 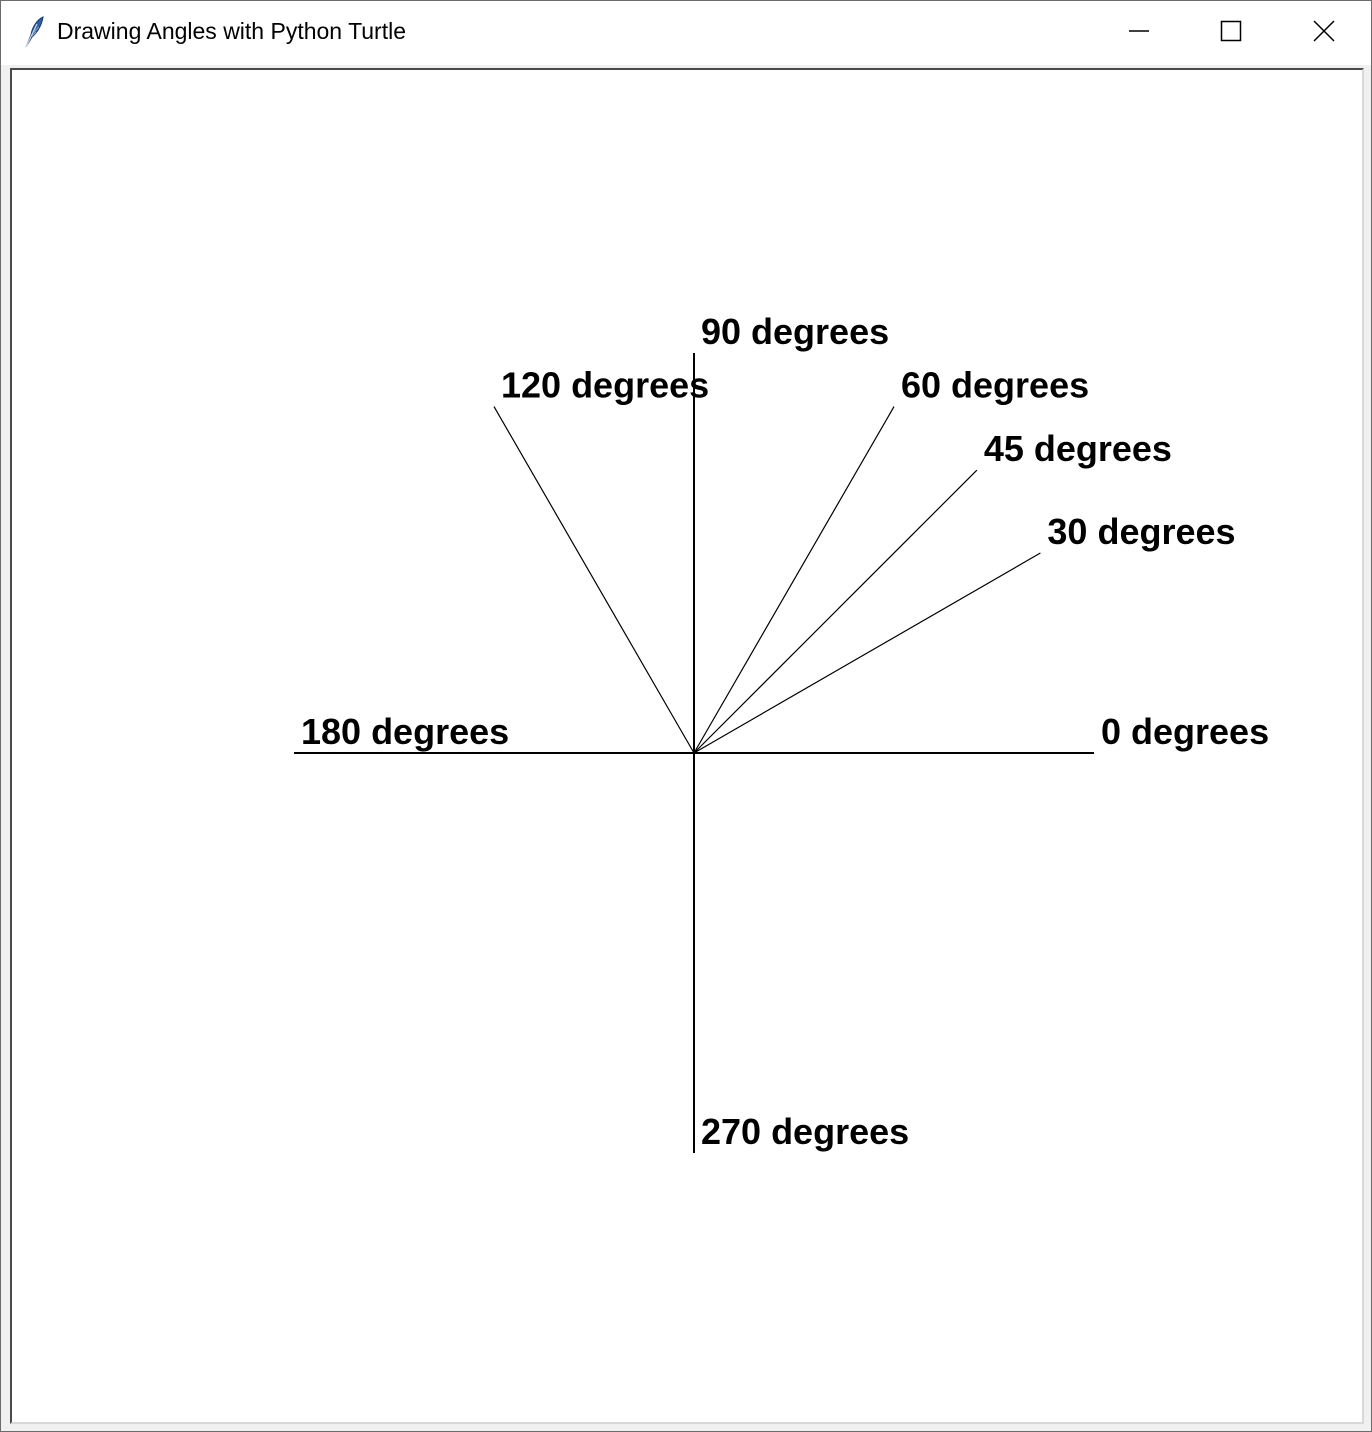 What do you see at coordinates (1078, 448) in the screenshot?
I see `angle-label-45: 45 degrees` at bounding box center [1078, 448].